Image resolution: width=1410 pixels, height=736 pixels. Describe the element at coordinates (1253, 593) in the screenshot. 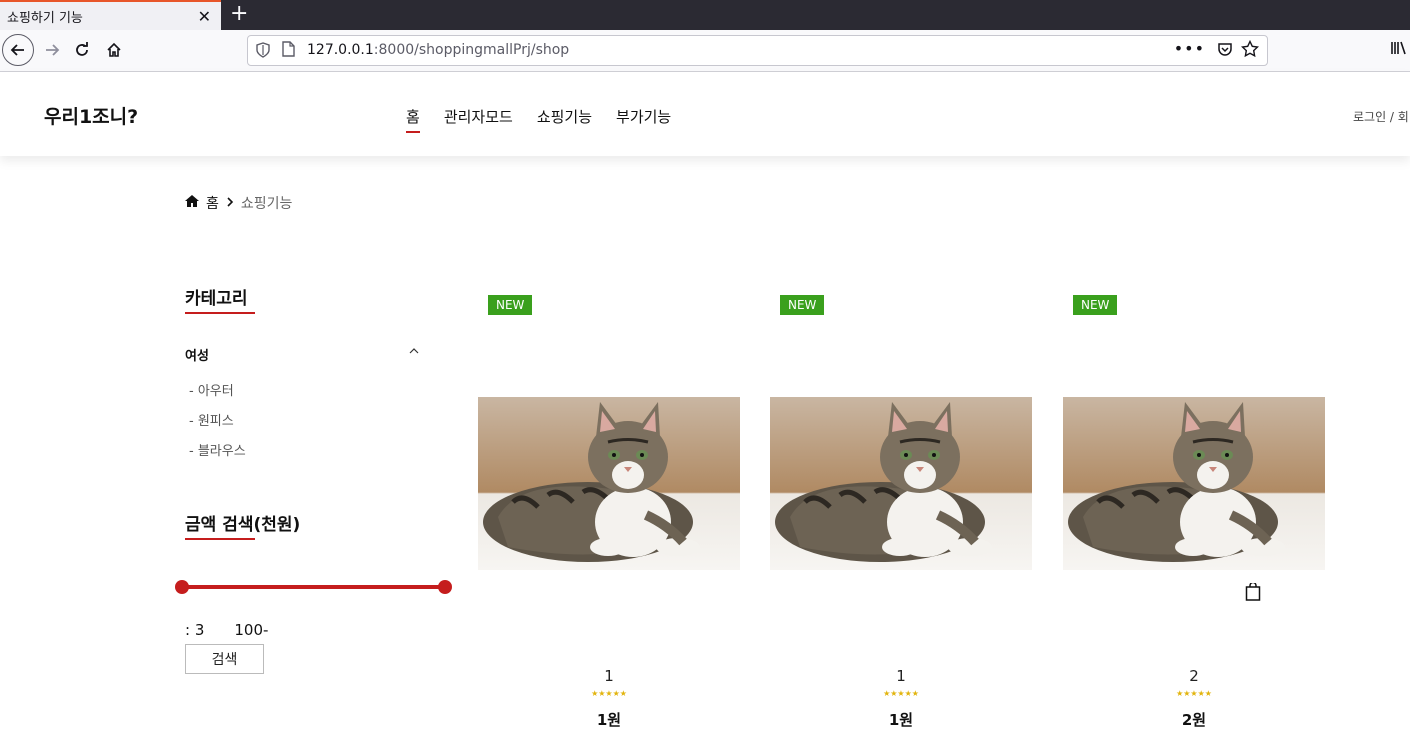

I see `shopping-bag-icon` at that location.